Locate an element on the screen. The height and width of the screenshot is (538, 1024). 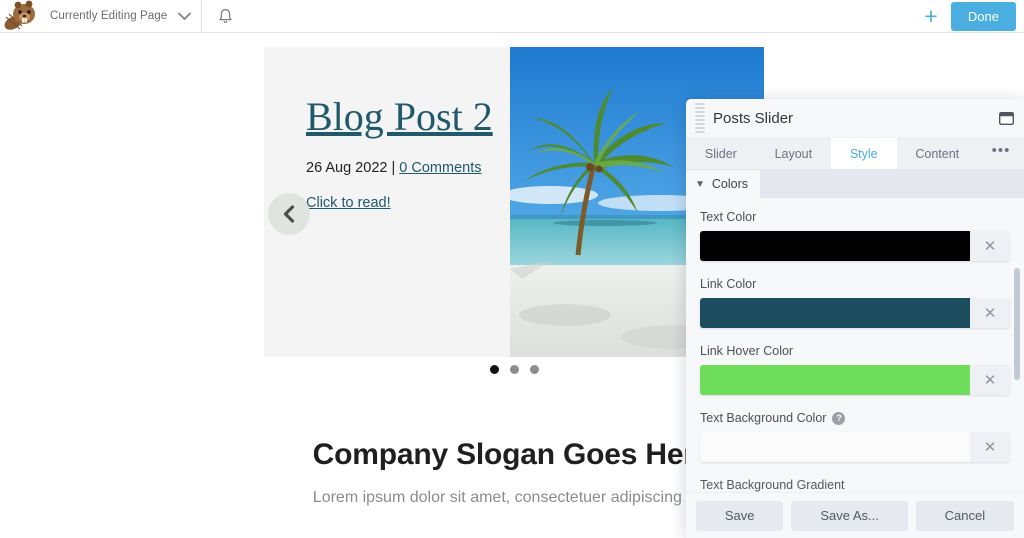
section-colors: ▼ Colors is located at coordinates (723, 184).